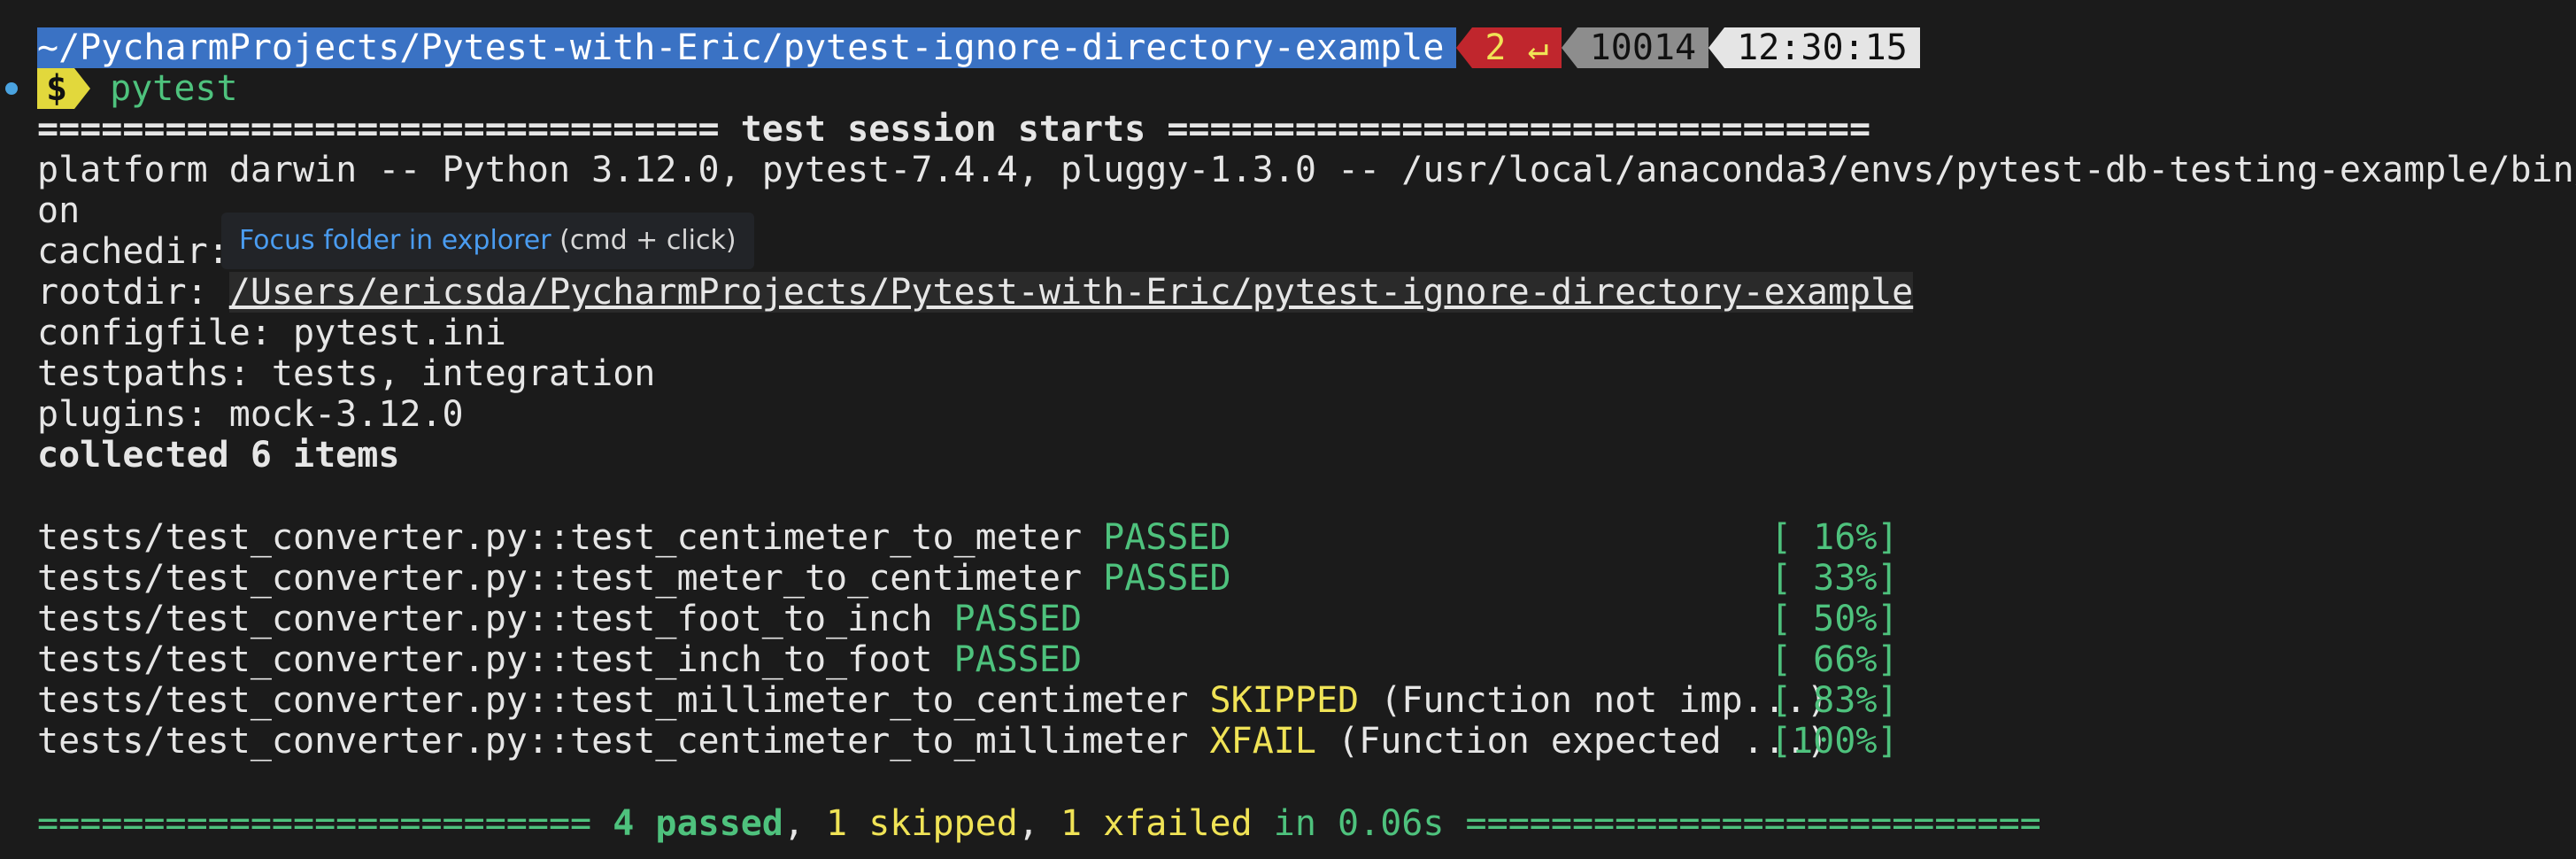 This screenshot has height=859, width=2576. Describe the element at coordinates (11, 88) in the screenshot. I see `command-status-dot-icon` at that location.